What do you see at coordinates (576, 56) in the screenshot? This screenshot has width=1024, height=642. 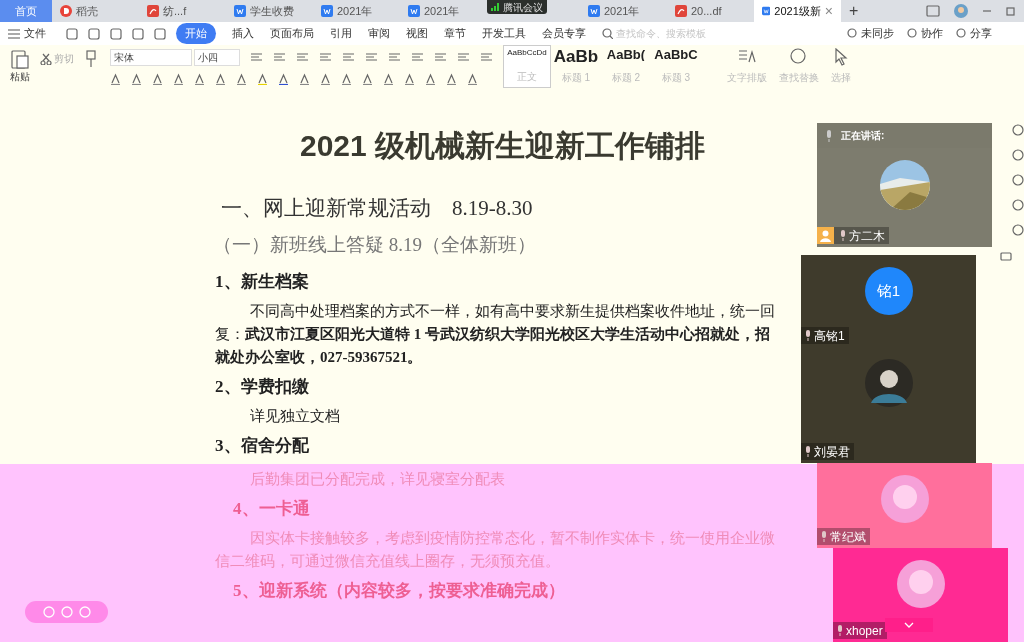 I see `style-sample: AaBb` at bounding box center [576, 56].